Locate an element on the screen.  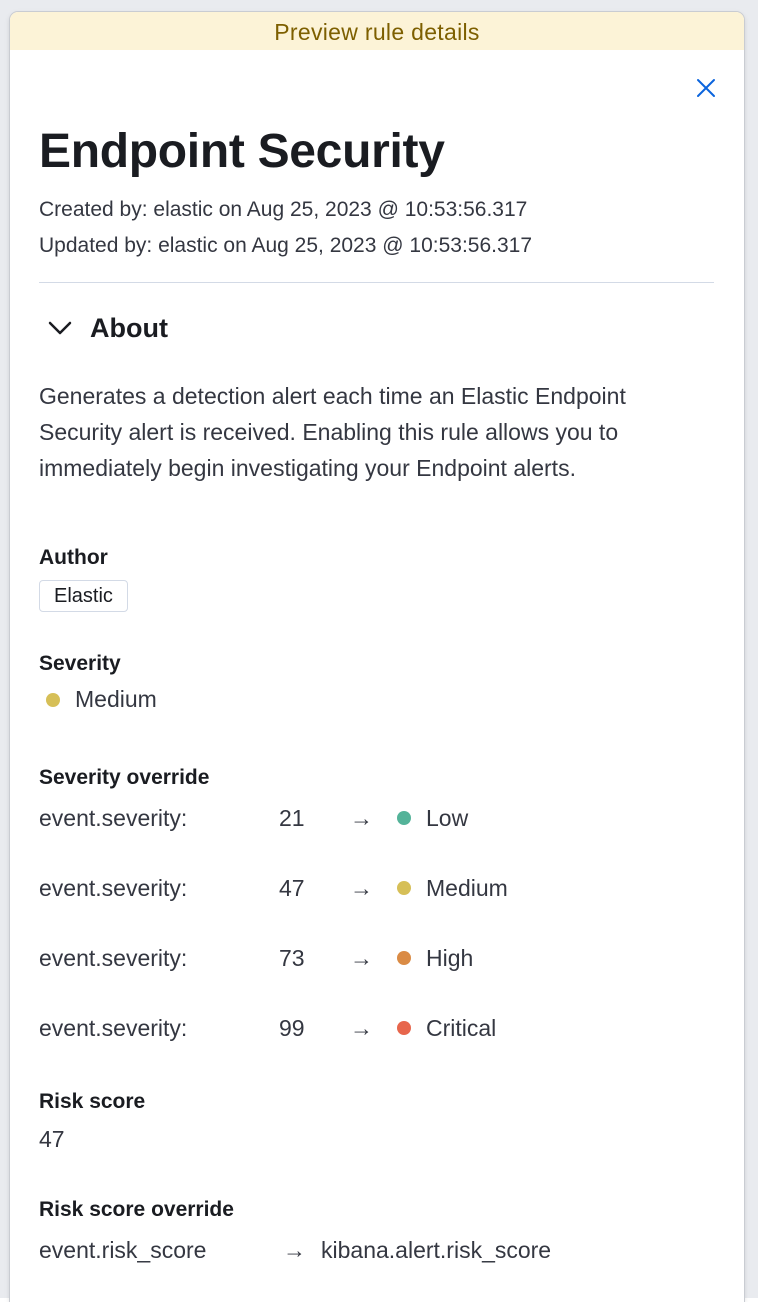
rule-title: Endpoint Security is located at coordinates (242, 151).